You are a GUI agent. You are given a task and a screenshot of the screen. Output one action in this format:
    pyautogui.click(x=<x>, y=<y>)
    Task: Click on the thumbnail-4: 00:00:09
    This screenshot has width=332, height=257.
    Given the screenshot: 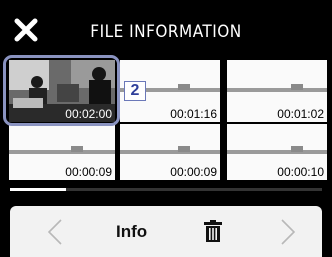 What is the action you would take?
    pyautogui.click(x=62, y=152)
    